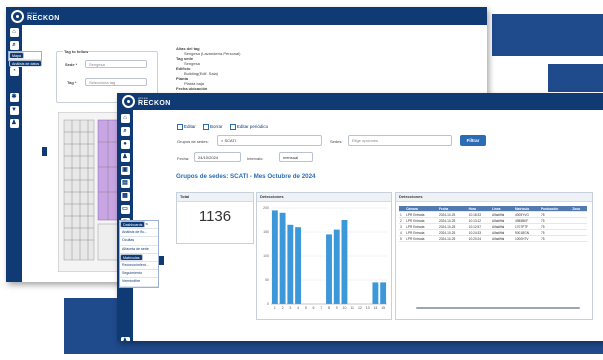  I want to click on tag-fieldset-title: Tag to follow, so click(76, 51).